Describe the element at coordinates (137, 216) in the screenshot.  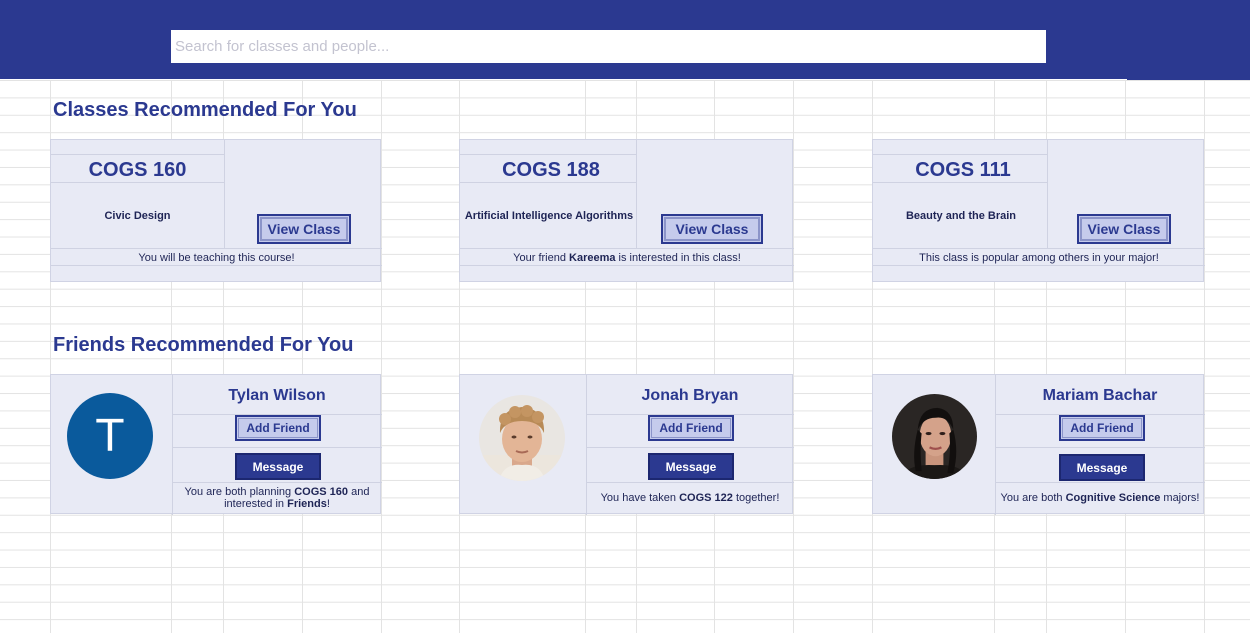
I see `course-name: Civic Design` at that location.